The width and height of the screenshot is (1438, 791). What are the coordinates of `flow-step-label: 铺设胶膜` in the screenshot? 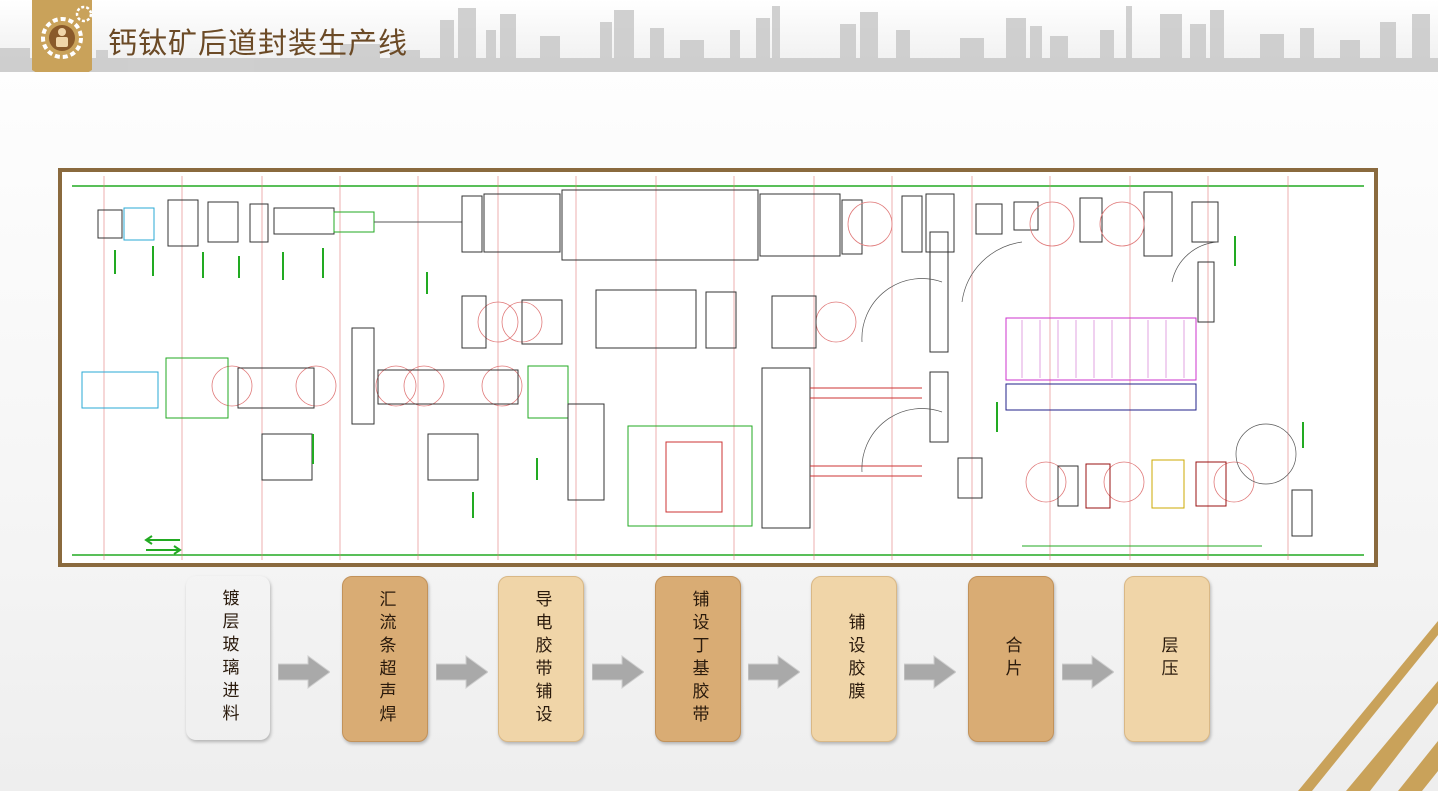 It's located at (854, 659).